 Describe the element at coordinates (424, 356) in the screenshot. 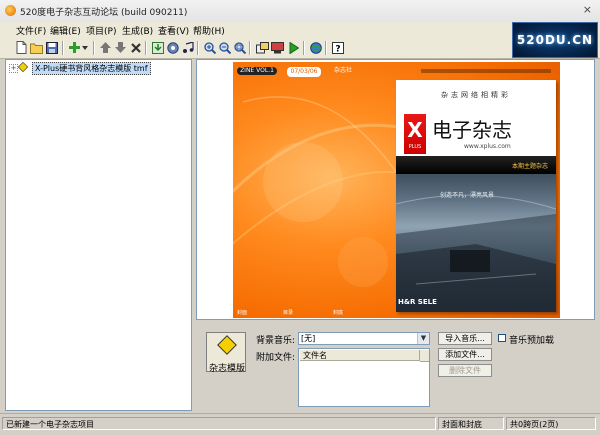

I see `file-list-header-filler` at that location.